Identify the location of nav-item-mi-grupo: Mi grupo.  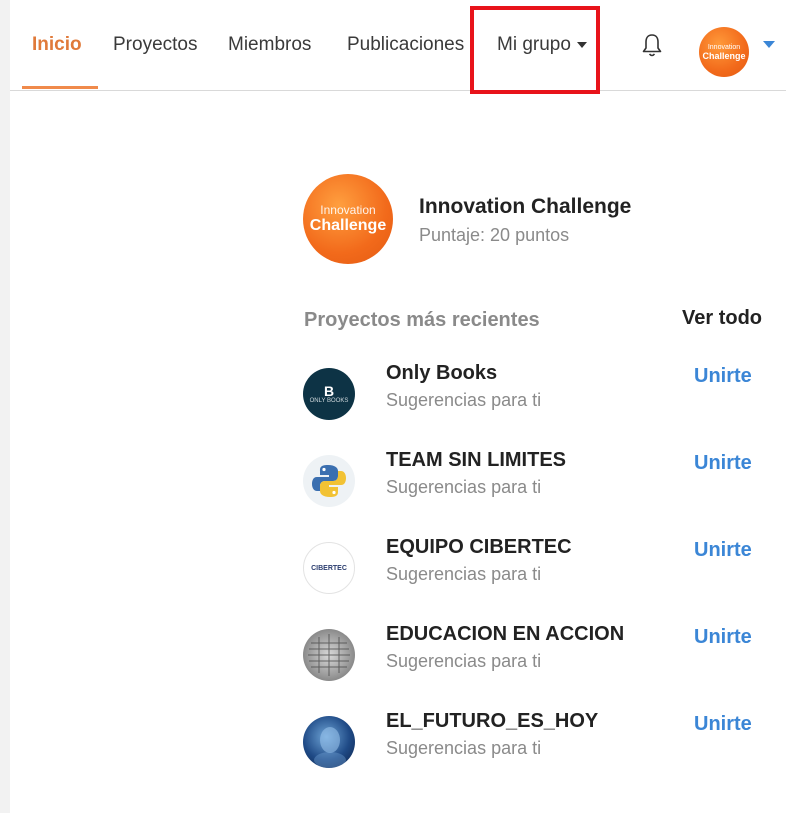
(542, 45).